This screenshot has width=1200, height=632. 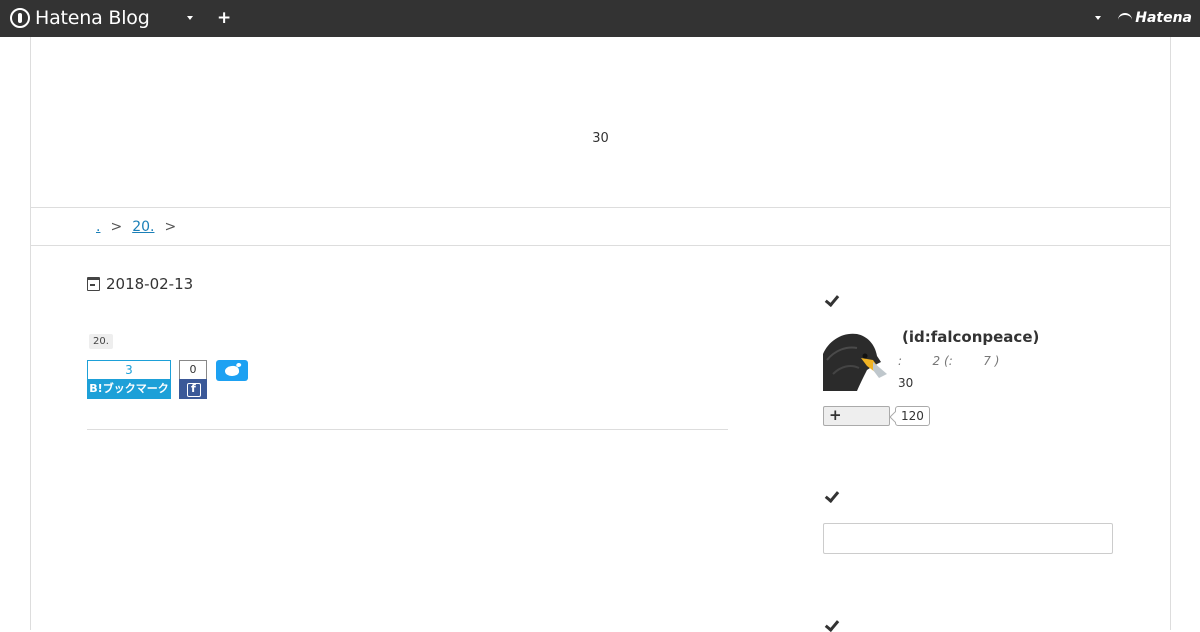 What do you see at coordinates (1163, 18) in the screenshot?
I see `hatena-brand-text: Hatena` at bounding box center [1163, 18].